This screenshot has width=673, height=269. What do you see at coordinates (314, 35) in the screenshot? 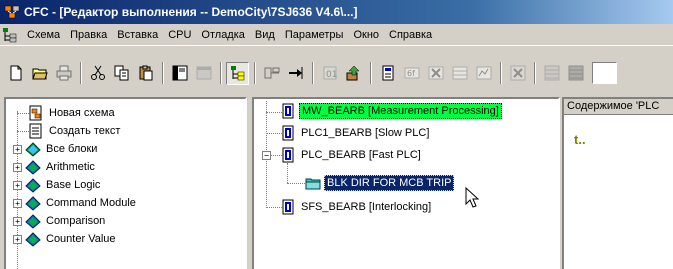
I see `menu-item-options: Параметры` at bounding box center [314, 35].